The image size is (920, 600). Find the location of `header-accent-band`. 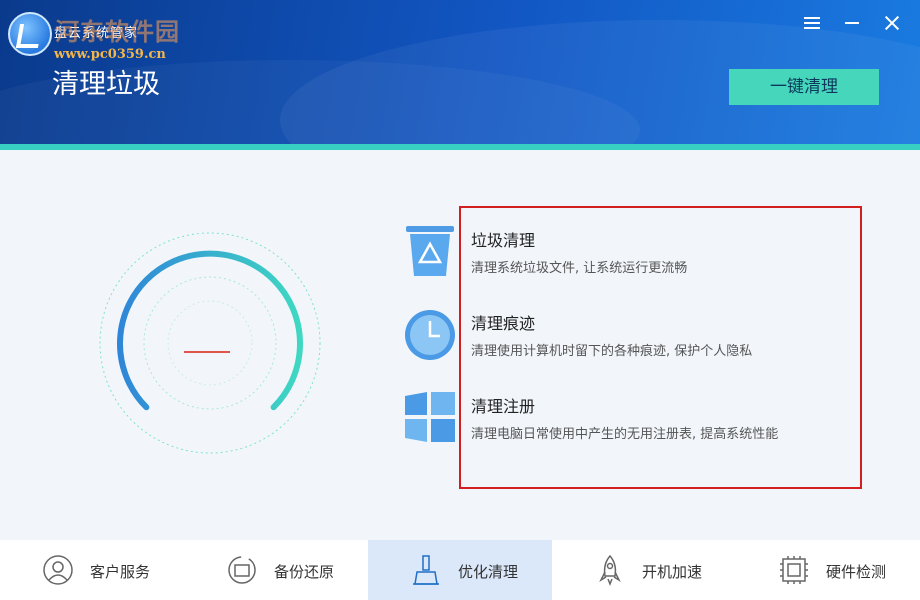

header-accent-band is located at coordinates (460, 147).